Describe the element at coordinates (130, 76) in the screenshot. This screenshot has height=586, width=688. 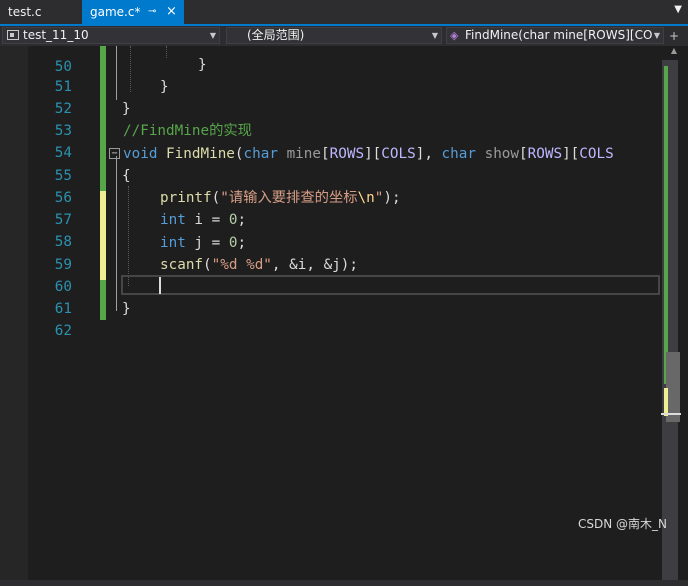
I see `code-line: 51 }` at that location.